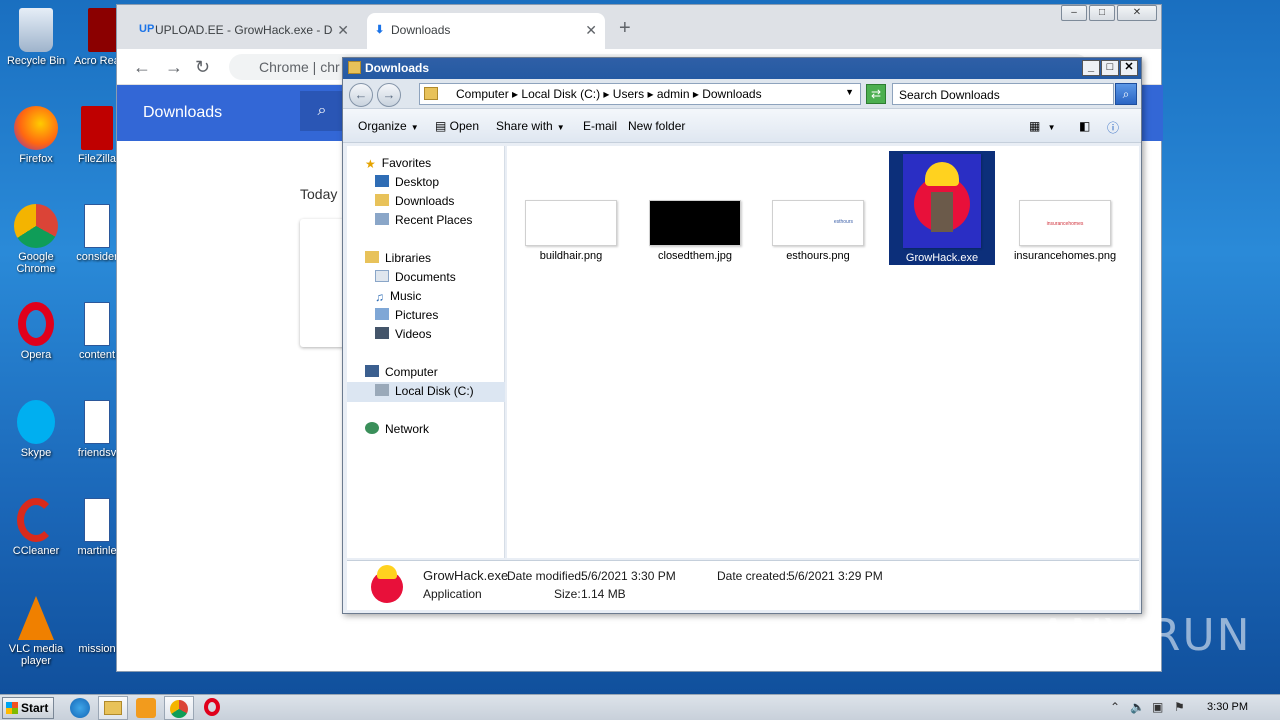  What do you see at coordinates (731, 94) in the screenshot?
I see `breadcrumb-downloads: Downloads` at bounding box center [731, 94].